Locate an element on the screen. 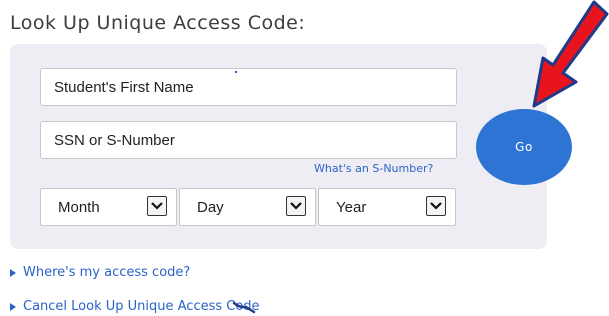  pen-cursor-icon is located at coordinates (244, 307).